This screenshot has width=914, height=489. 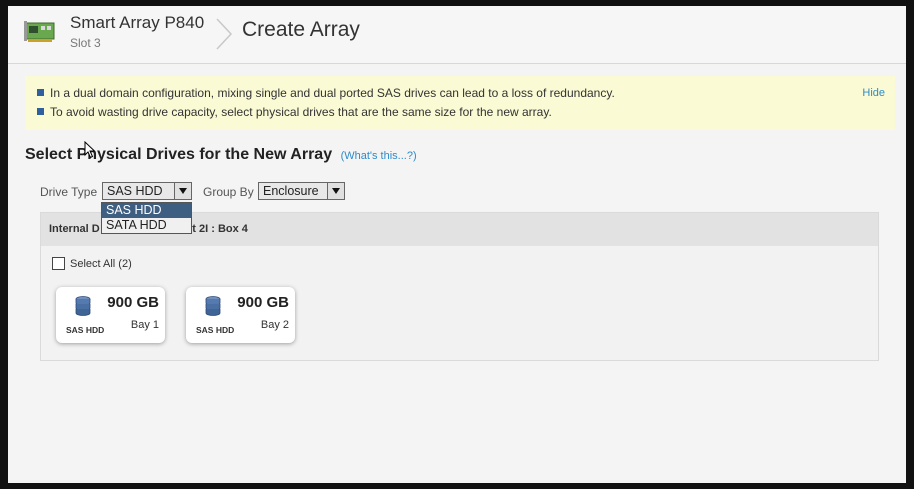 I want to click on drive-bay: Bay 1, so click(x=144, y=325).